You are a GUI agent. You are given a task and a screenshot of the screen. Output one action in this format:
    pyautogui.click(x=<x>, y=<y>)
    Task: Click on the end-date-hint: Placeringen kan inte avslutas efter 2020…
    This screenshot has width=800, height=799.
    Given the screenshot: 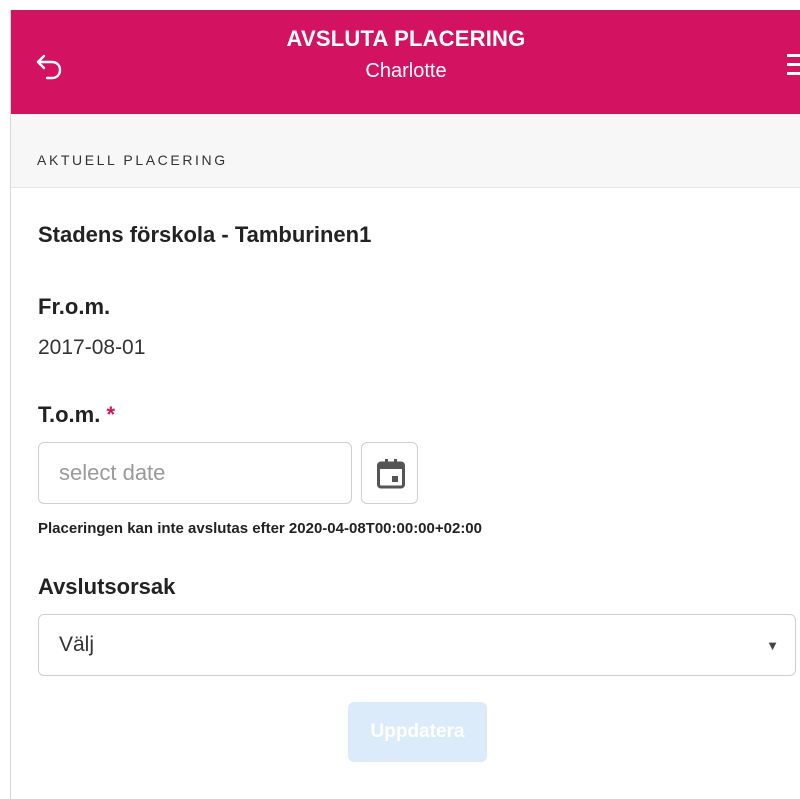 What is the action you would take?
    pyautogui.click(x=260, y=528)
    